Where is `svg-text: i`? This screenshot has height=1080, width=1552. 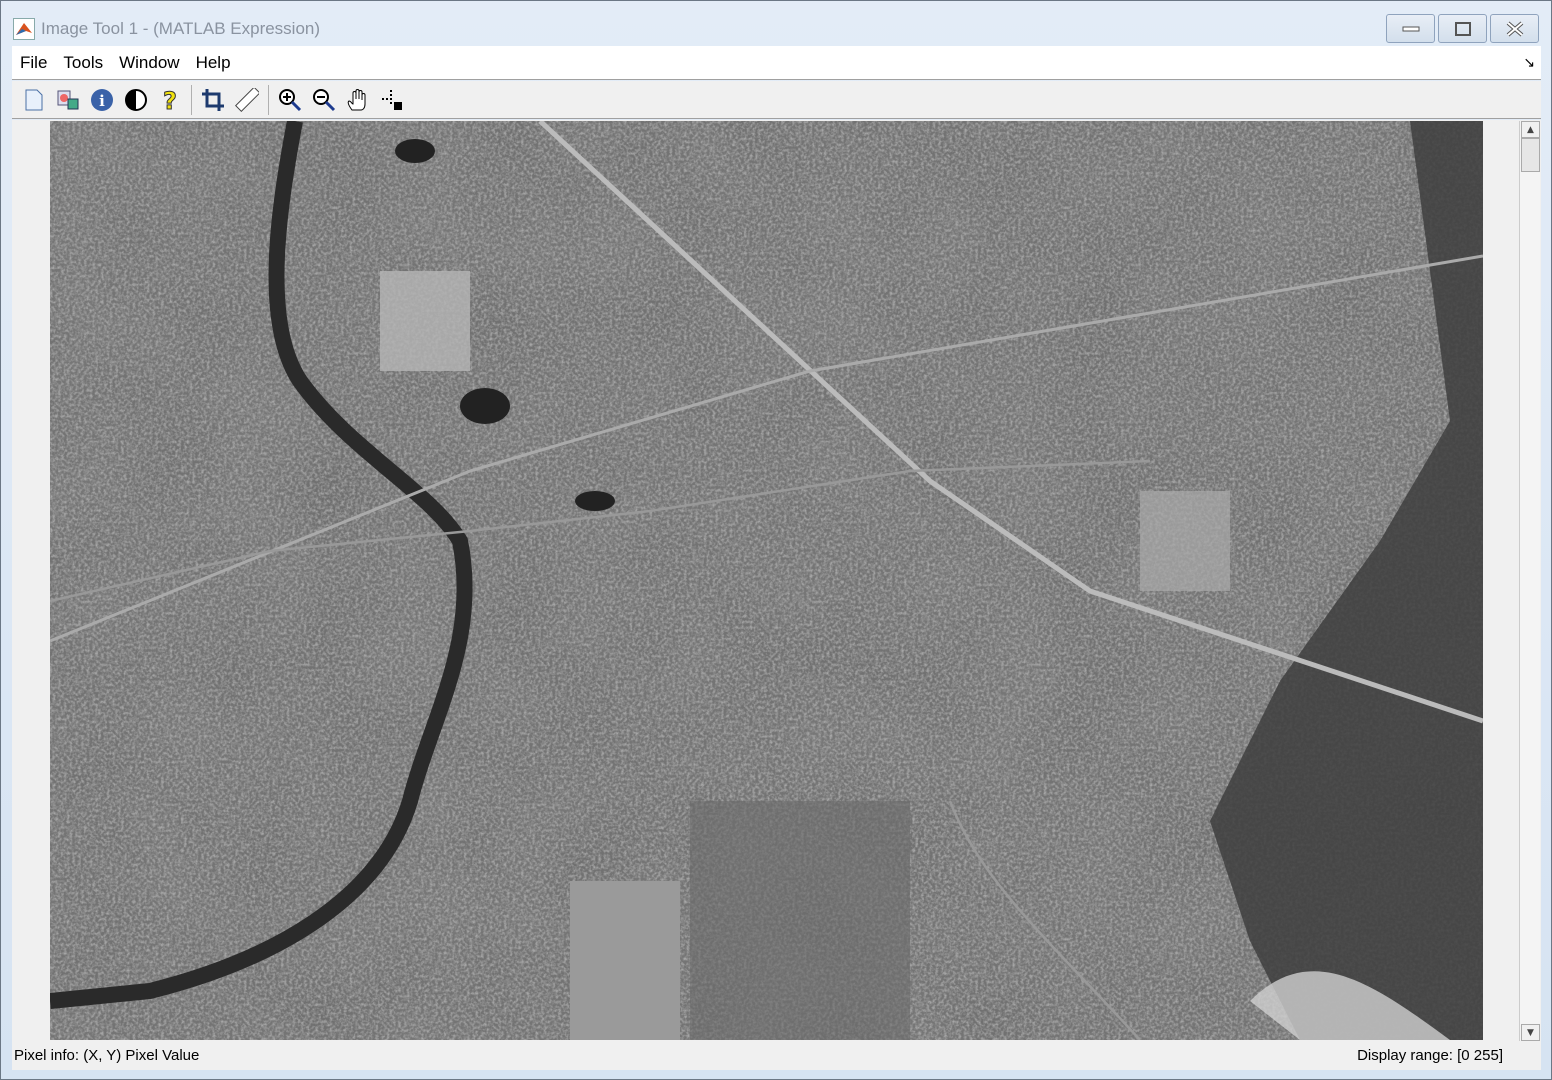
svg-text: i is located at coordinates (102, 101).